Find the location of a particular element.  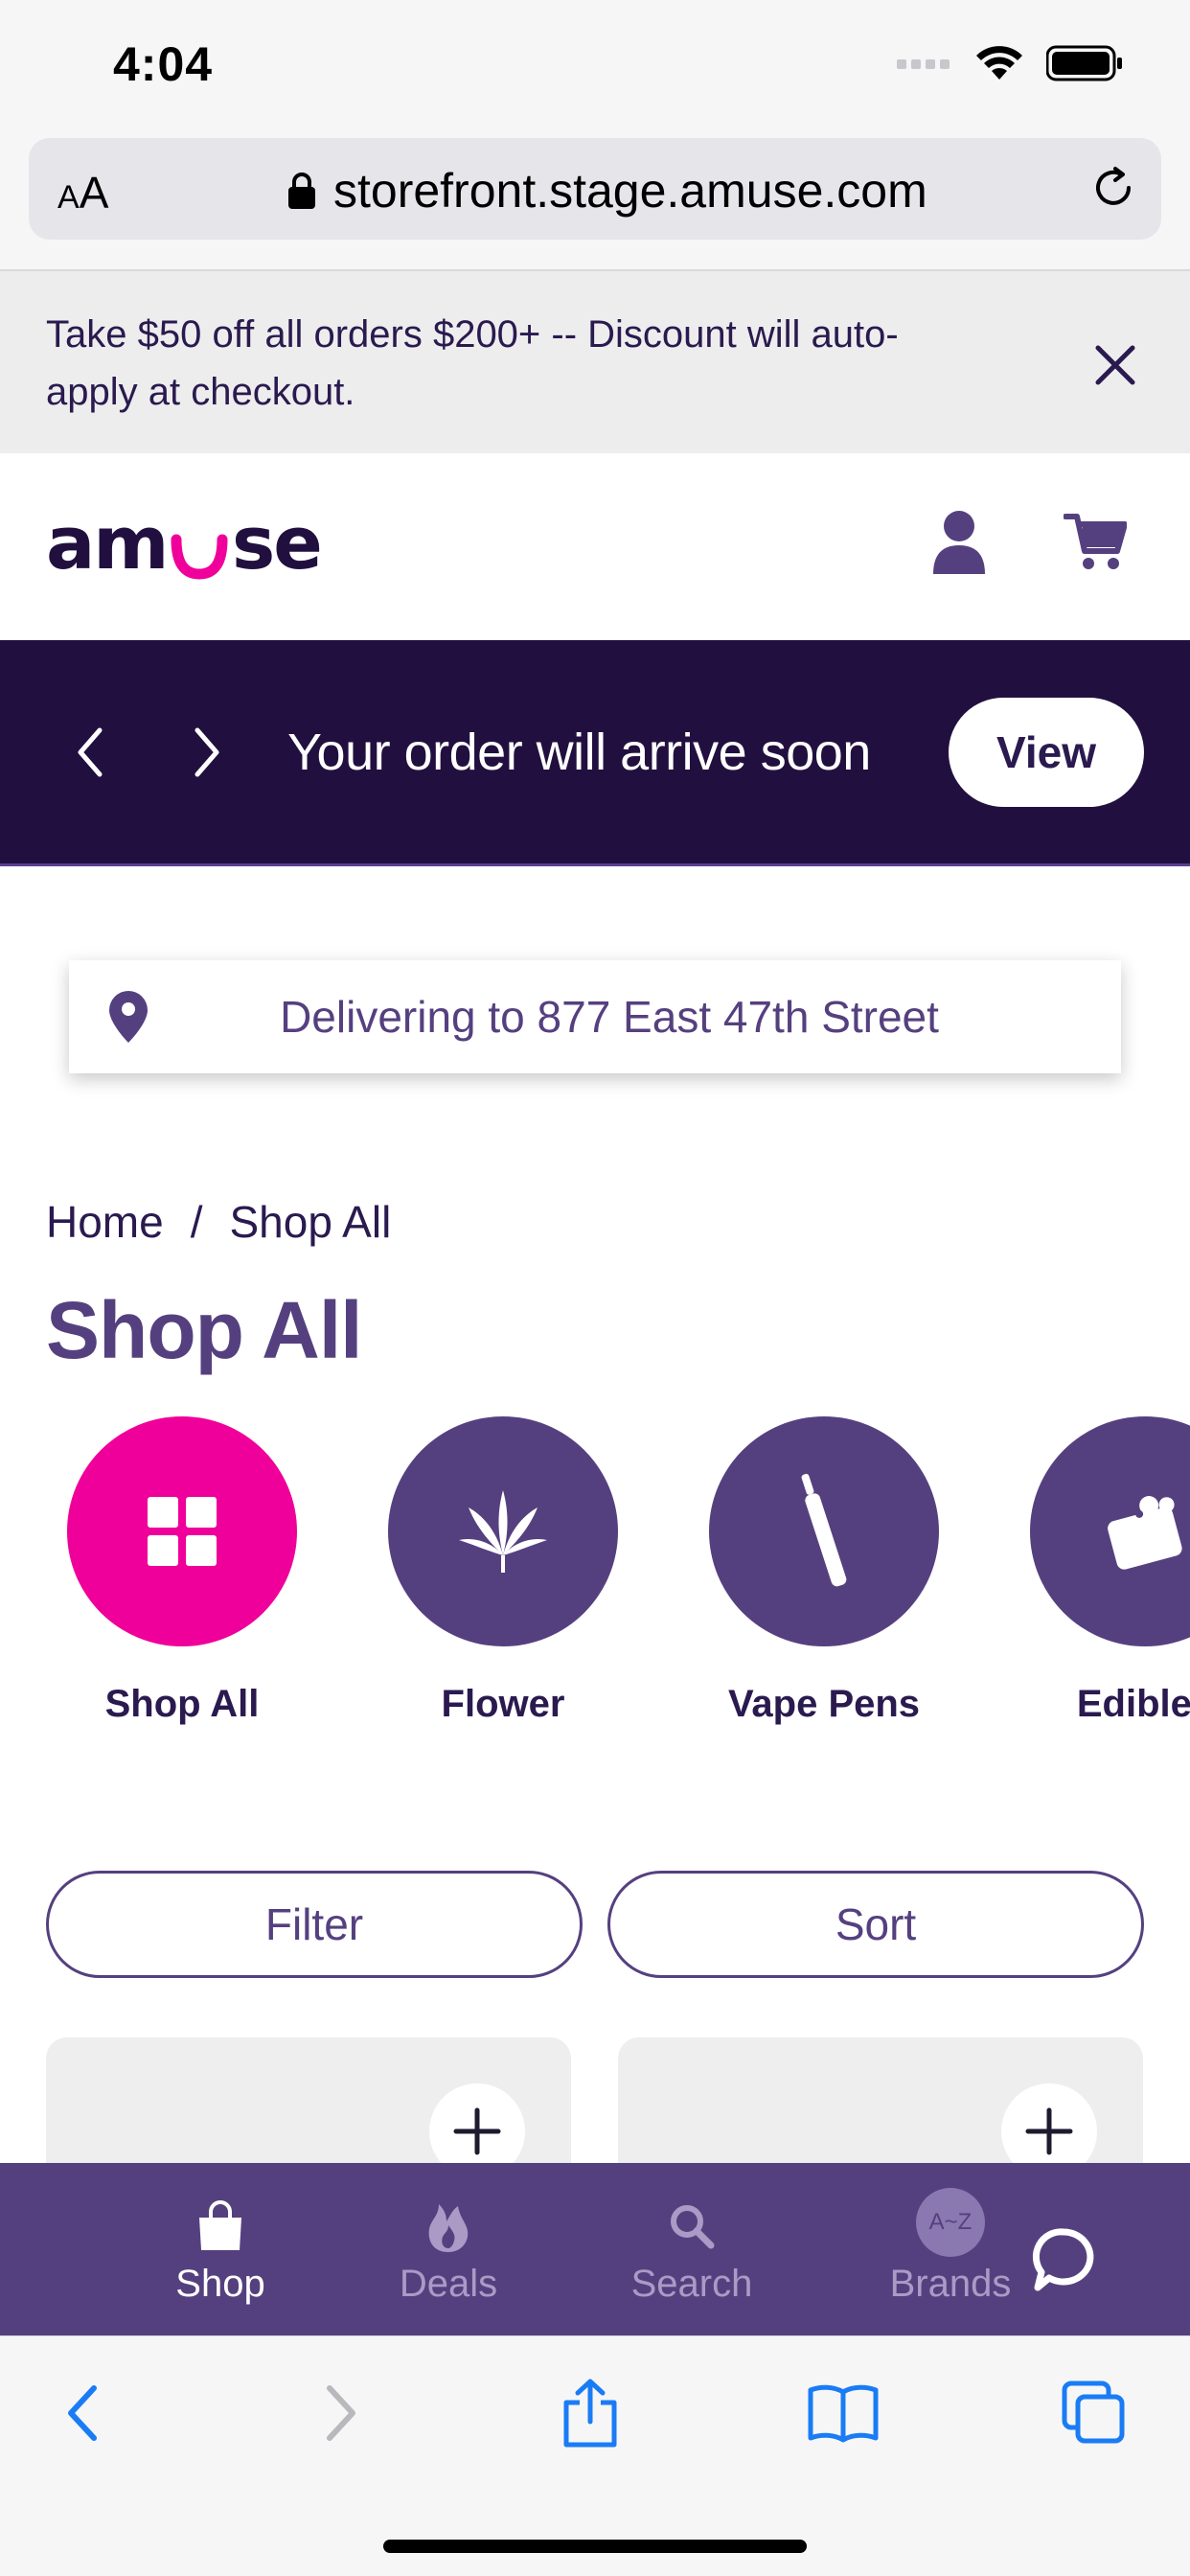

breadcrumb-current: Shop All is located at coordinates (311, 1222).